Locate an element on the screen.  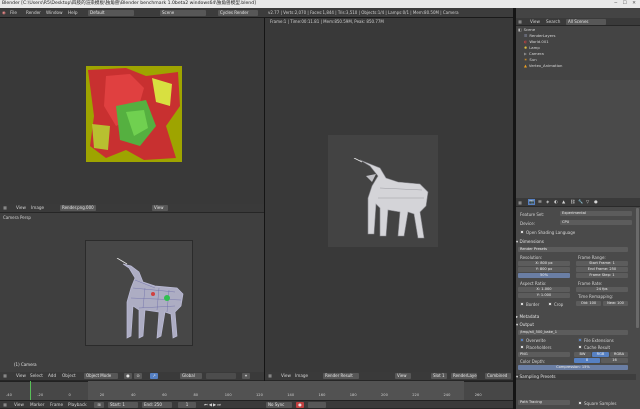
cache-checkbox is located at coordinates (580, 347).